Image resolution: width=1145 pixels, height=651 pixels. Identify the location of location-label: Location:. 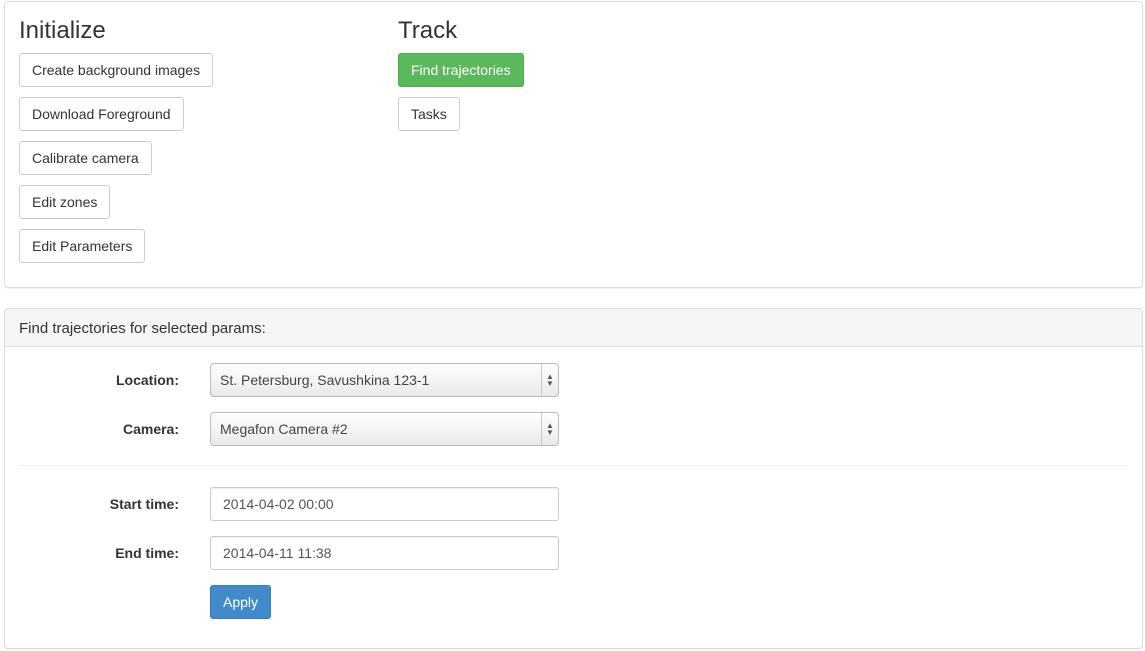
(147, 380).